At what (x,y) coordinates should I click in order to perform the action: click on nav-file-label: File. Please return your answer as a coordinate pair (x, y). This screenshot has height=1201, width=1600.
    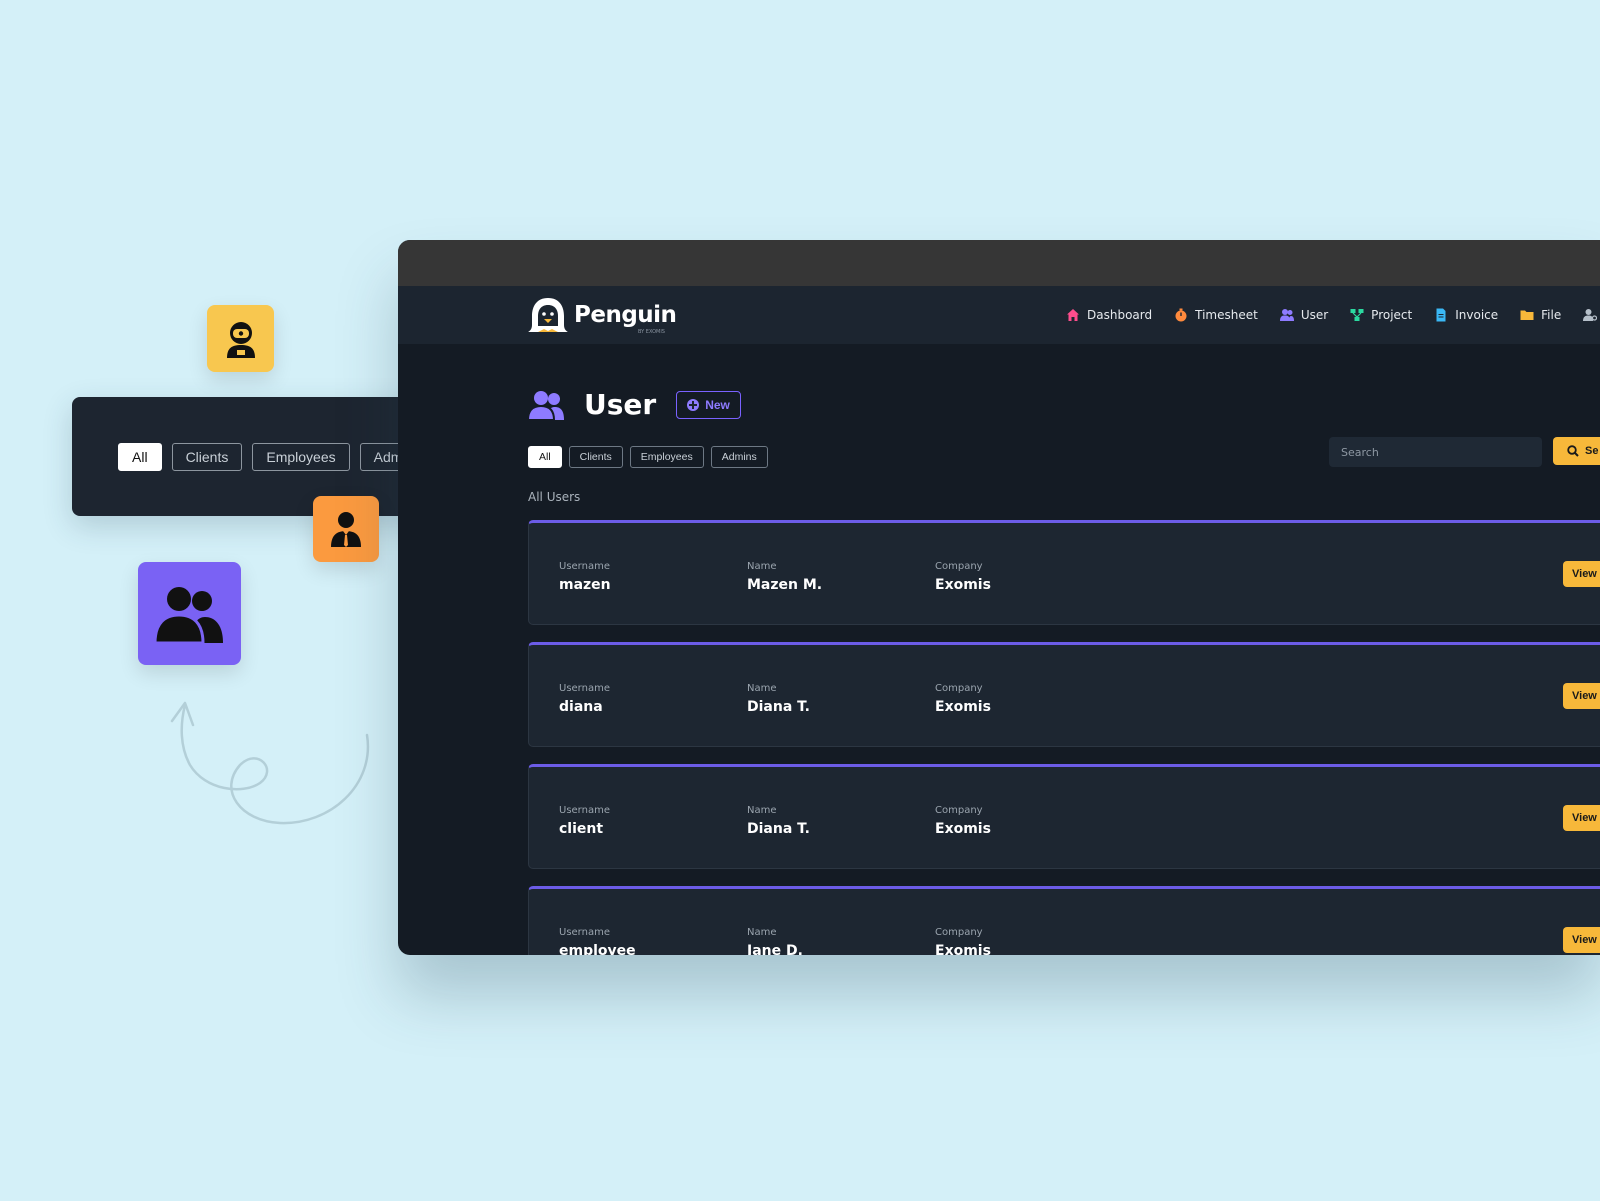
    Looking at the image, I should click on (1551, 315).